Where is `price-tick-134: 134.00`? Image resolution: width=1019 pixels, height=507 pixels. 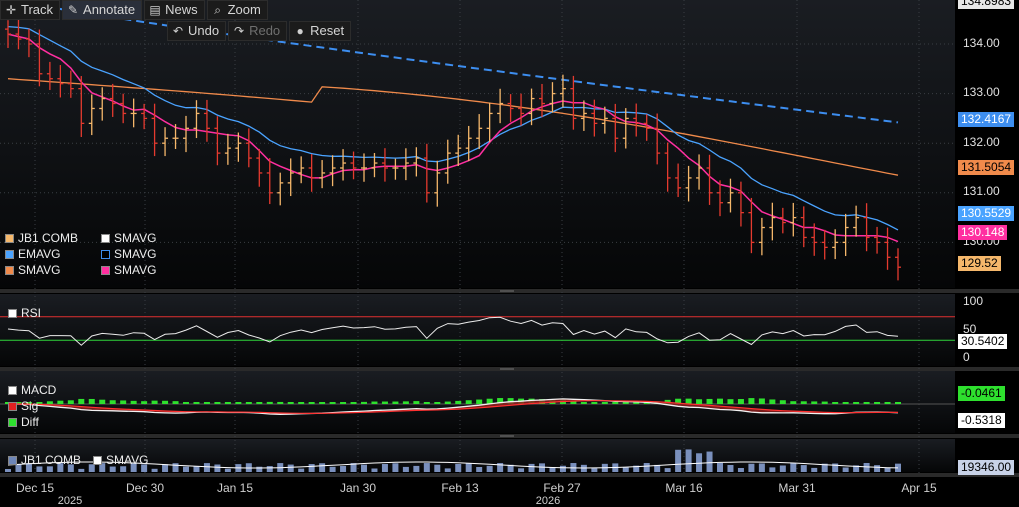
price-tick-134: 134.00 is located at coordinates (981, 43).